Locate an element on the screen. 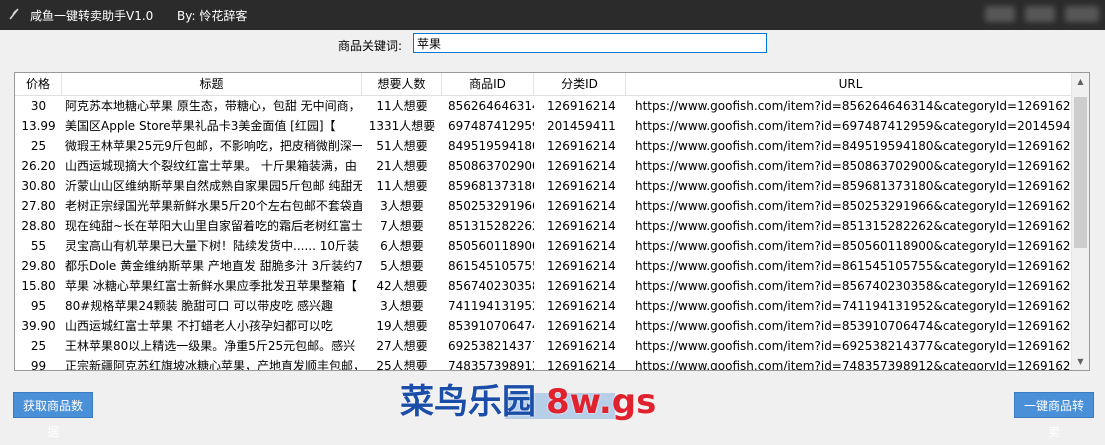  cell-title: 现在纯甜~长在苹阳大山里自家留着吃的霜后老树红富士 is located at coordinates (213, 226).